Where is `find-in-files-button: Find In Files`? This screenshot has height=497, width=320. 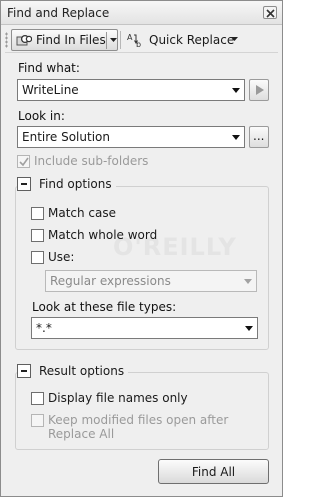
find-in-files-button: Find In Files is located at coordinates (64, 40).